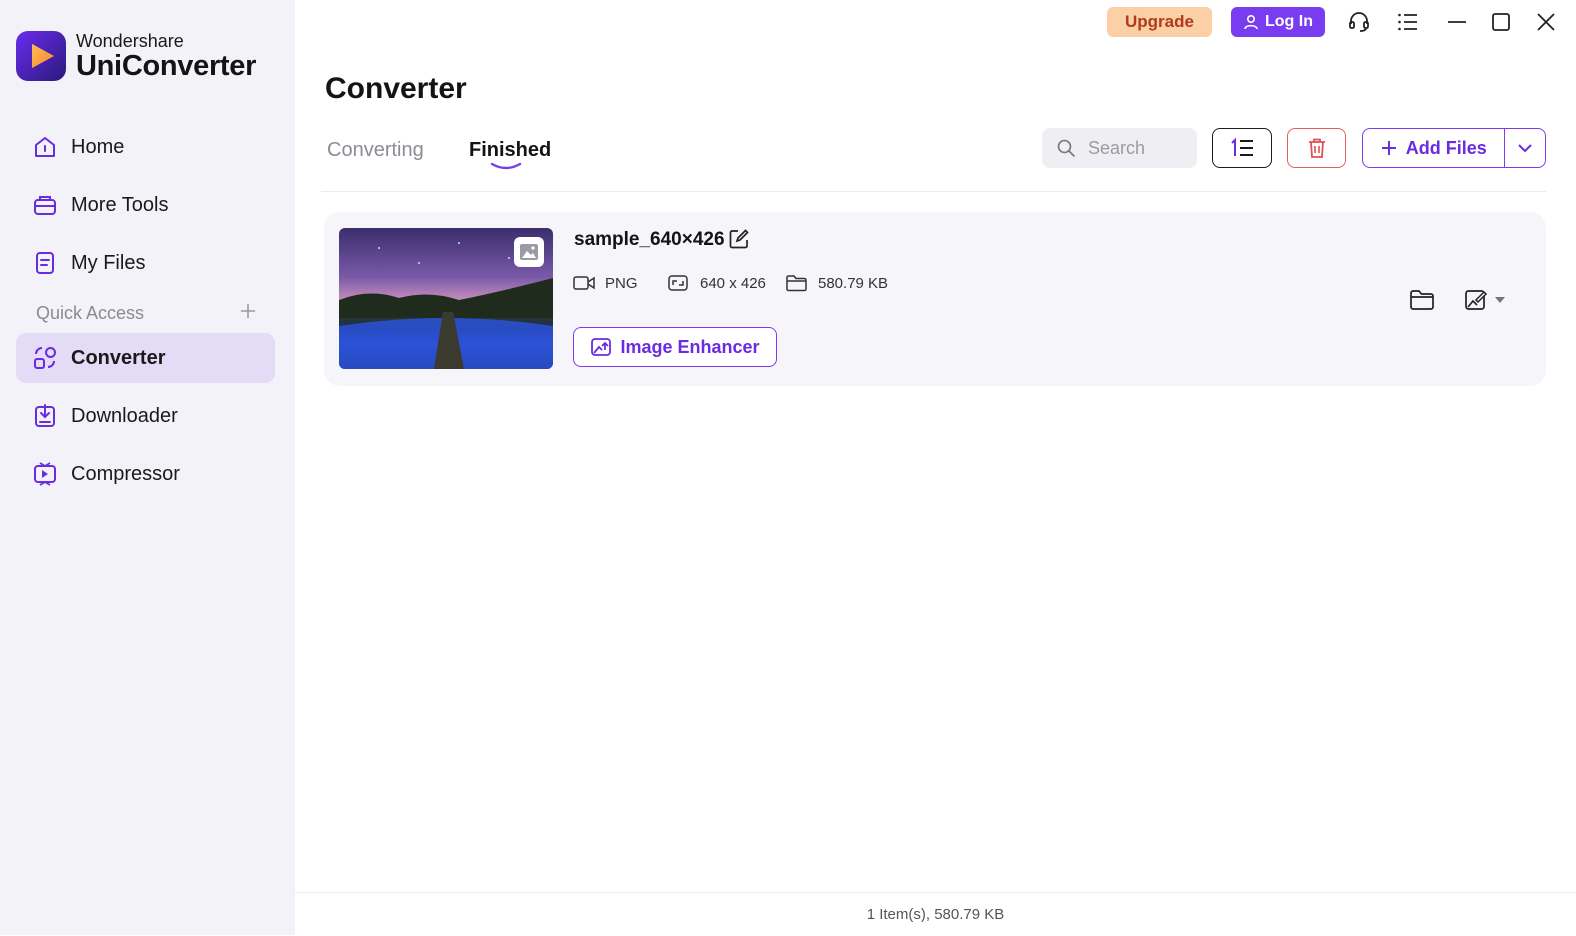 The height and width of the screenshot is (936, 1576). What do you see at coordinates (248, 311) in the screenshot?
I see `add-quick-access-icon` at bounding box center [248, 311].